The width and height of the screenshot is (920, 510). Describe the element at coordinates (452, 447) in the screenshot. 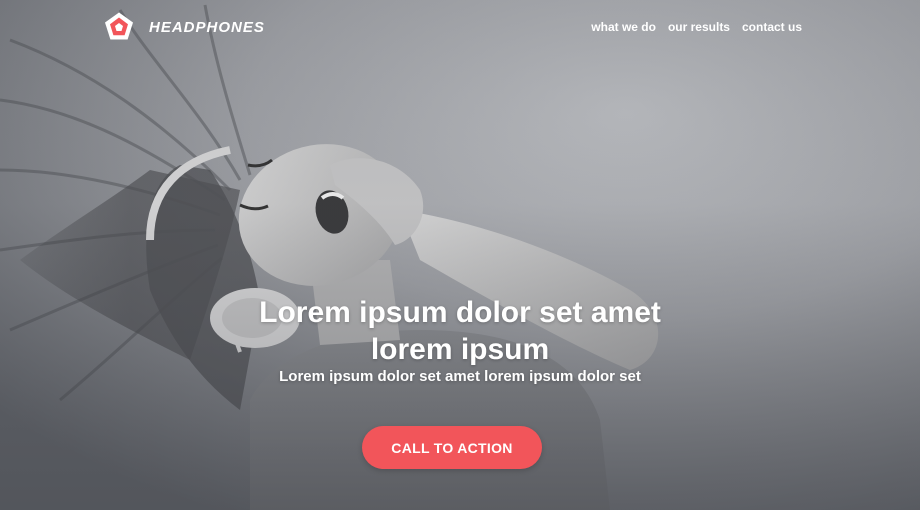

I see `call-to-action-button: CALL TO ACTION` at that location.